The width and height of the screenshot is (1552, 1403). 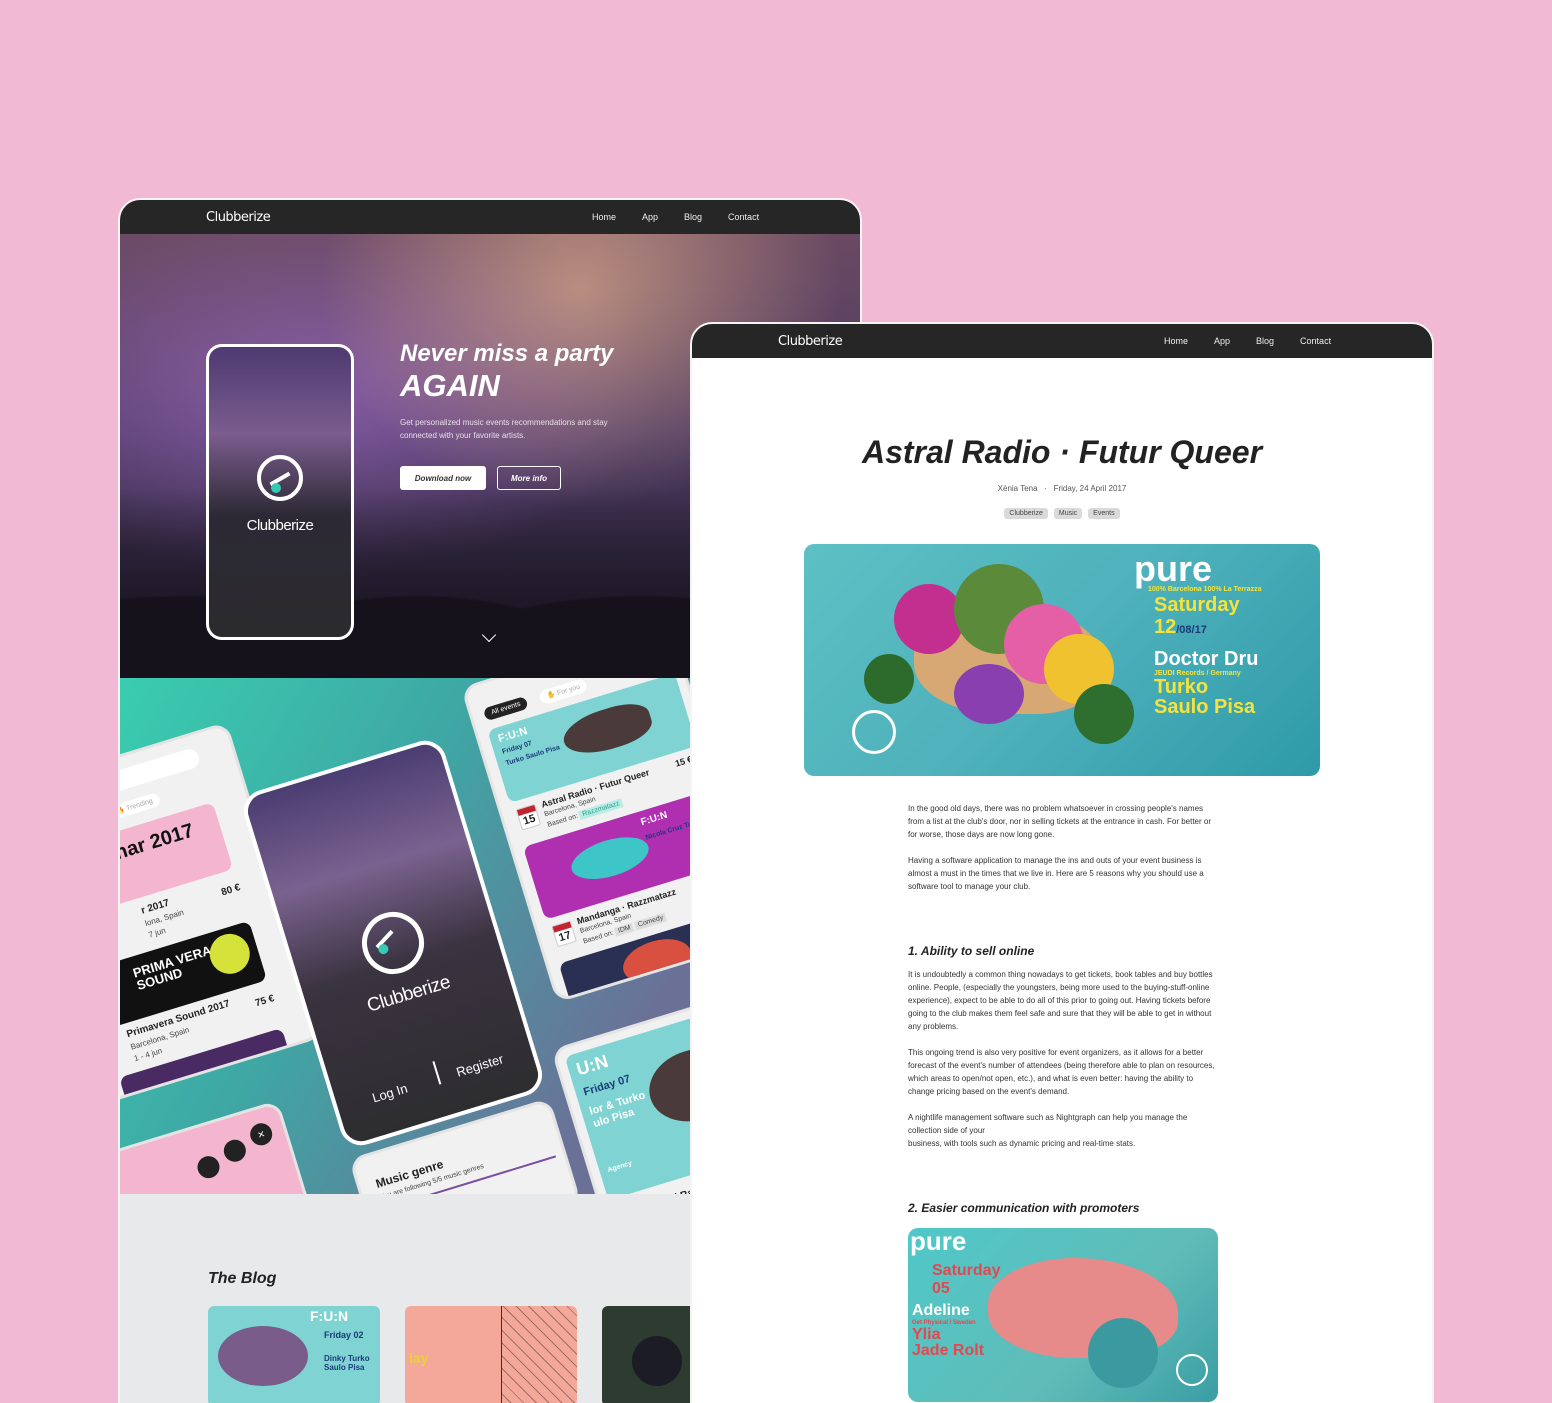 What do you see at coordinates (450, 385) in the screenshot?
I see `hero-title-line2: AGAIN` at bounding box center [450, 385].